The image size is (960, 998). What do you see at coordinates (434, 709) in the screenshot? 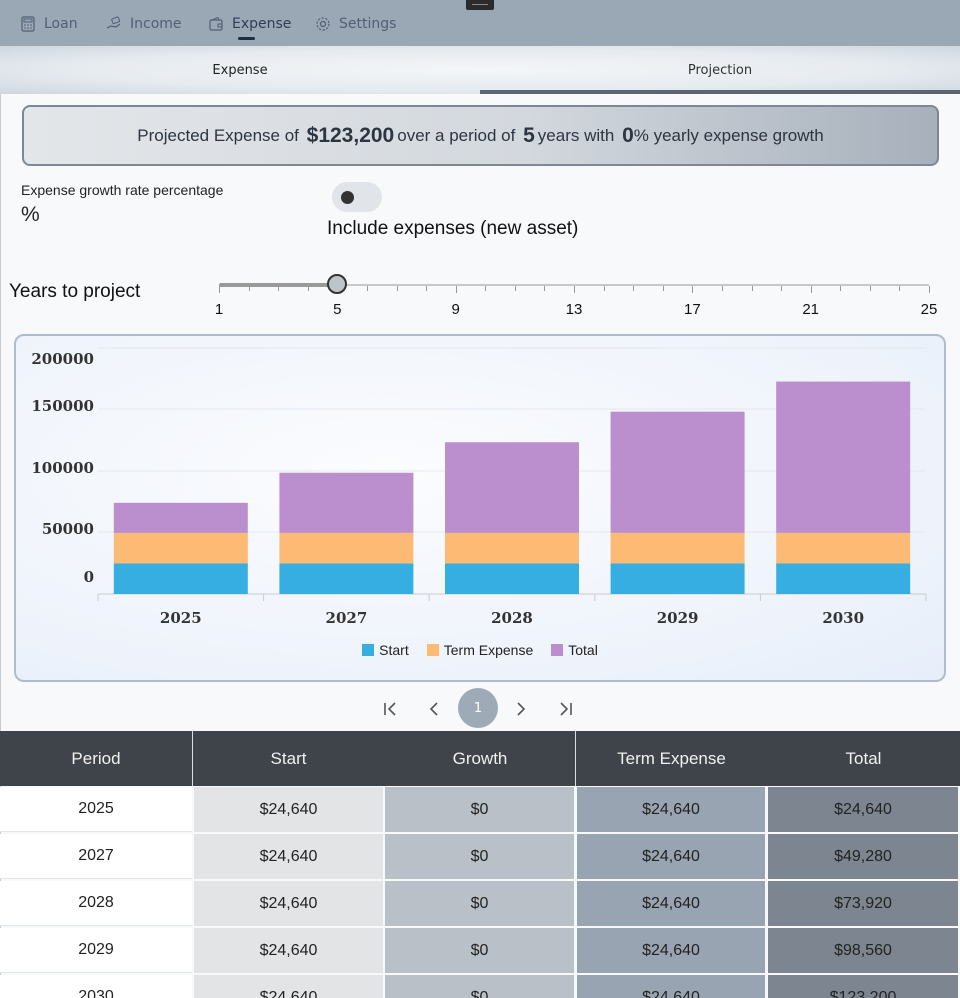
I see `previous-page-icon` at bounding box center [434, 709].